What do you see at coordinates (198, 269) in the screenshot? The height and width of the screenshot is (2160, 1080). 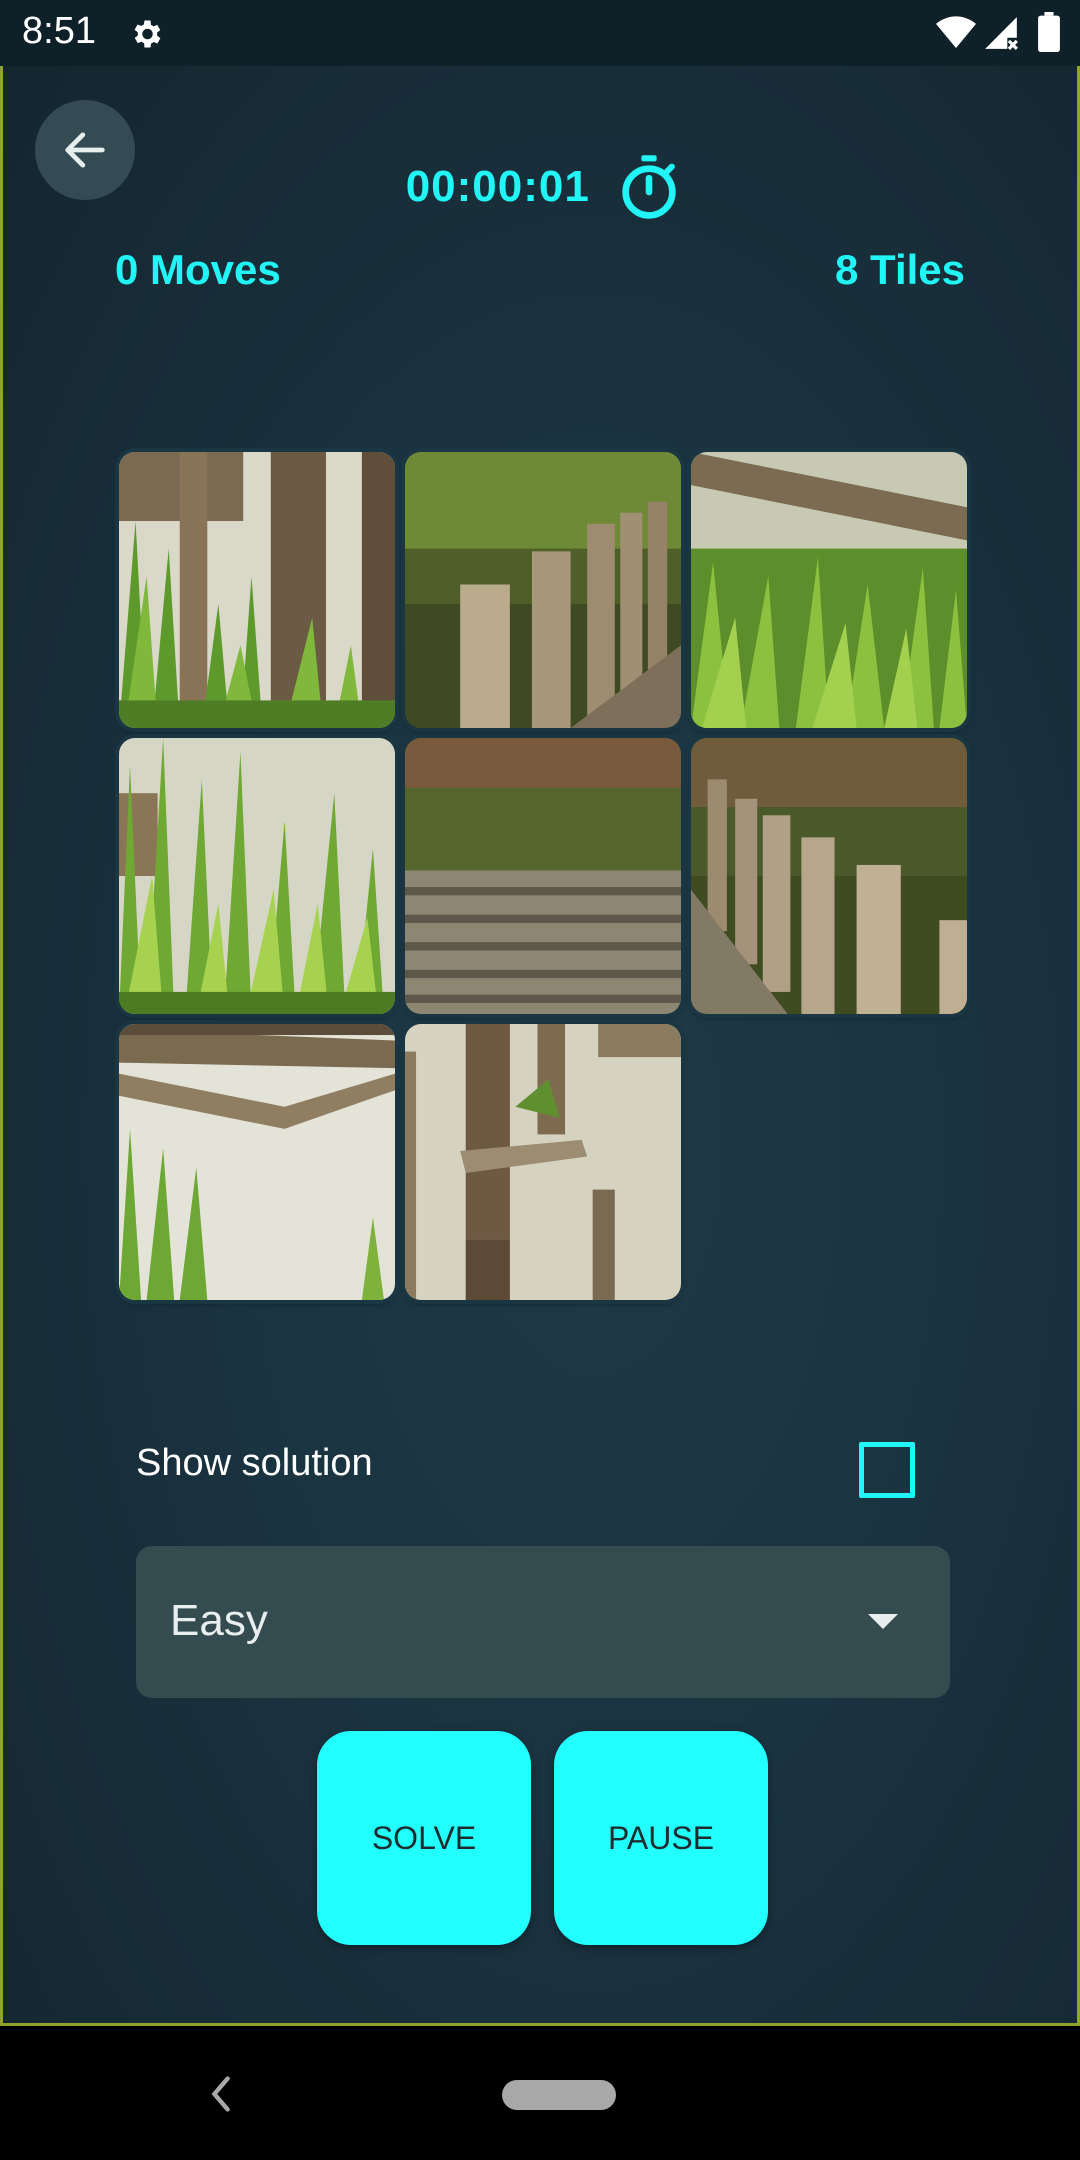 I see `moves-counter: 0 Moves` at bounding box center [198, 269].